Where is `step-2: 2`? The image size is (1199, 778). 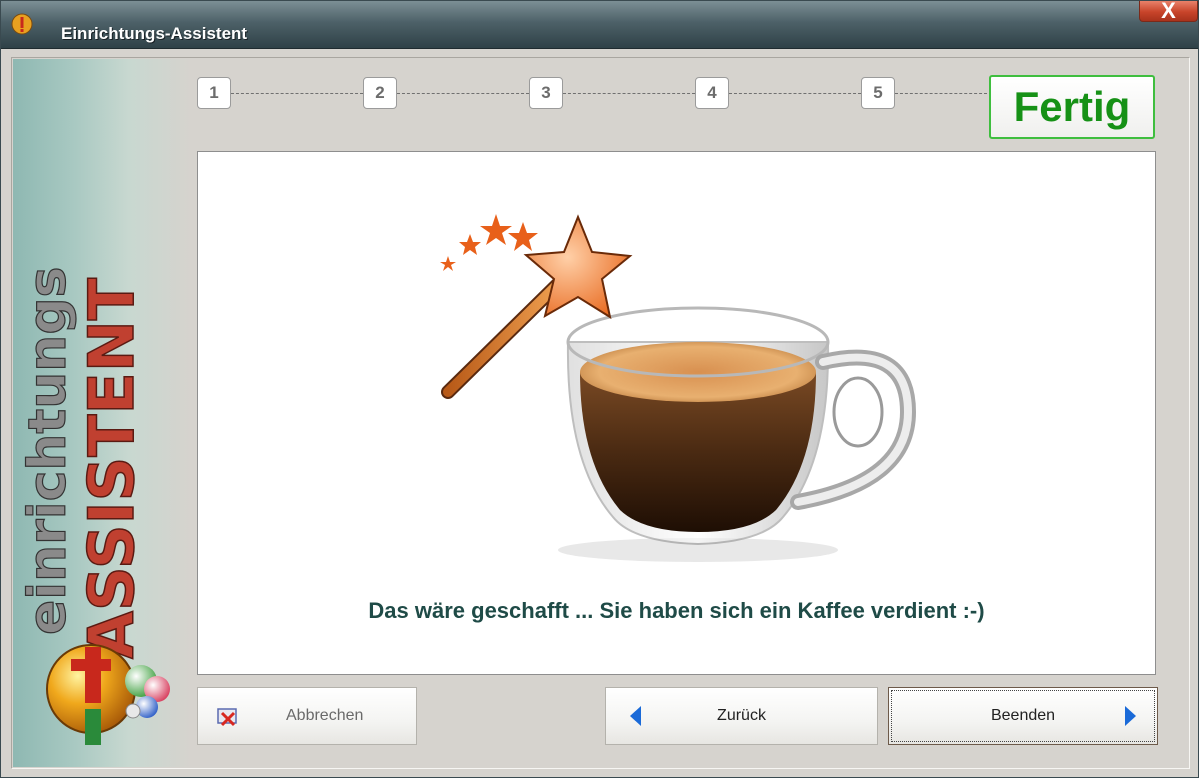
step-2: 2 is located at coordinates (380, 93).